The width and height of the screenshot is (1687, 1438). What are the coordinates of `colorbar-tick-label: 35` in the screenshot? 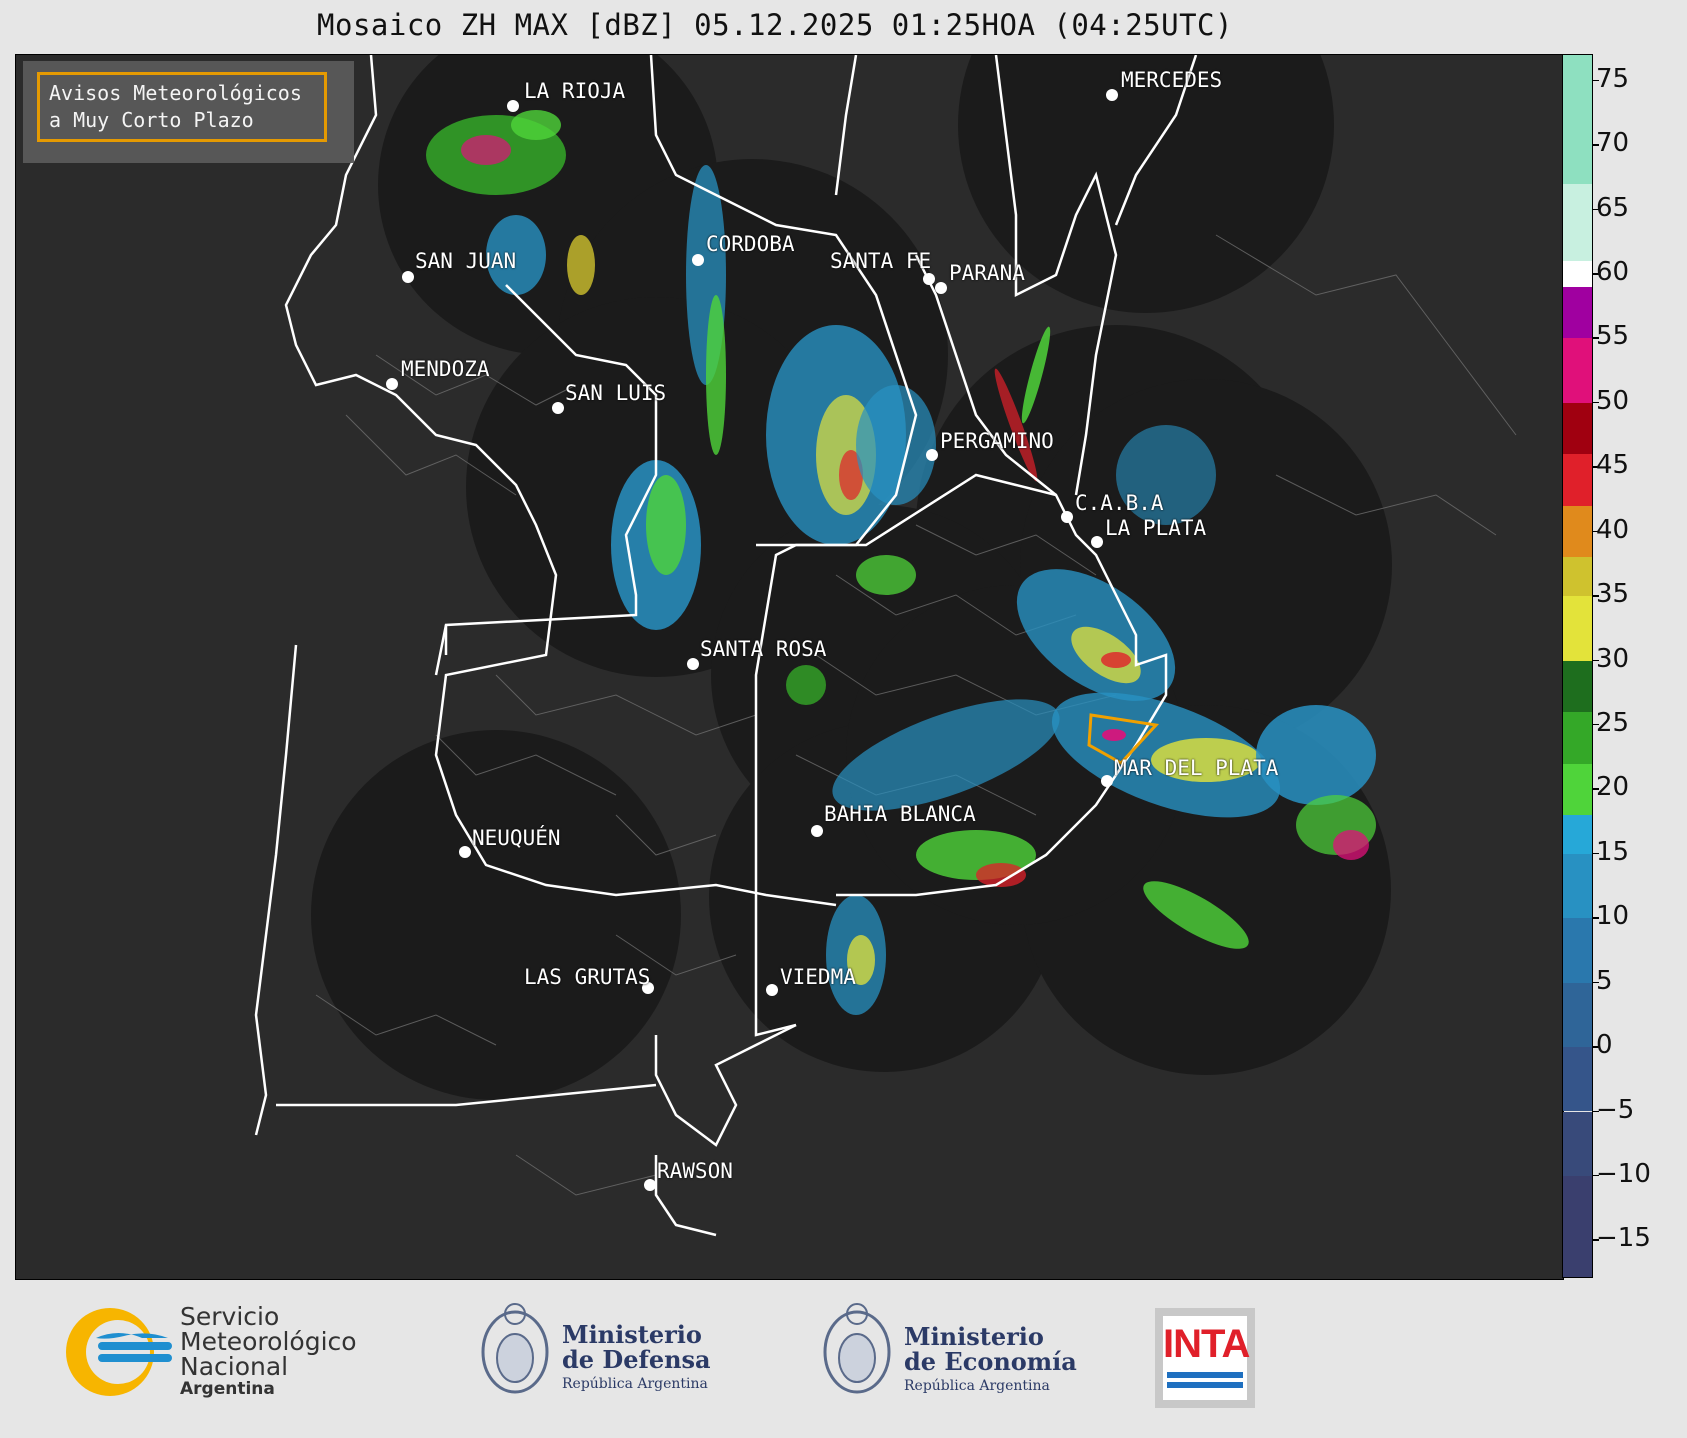 It's located at (1613, 594).